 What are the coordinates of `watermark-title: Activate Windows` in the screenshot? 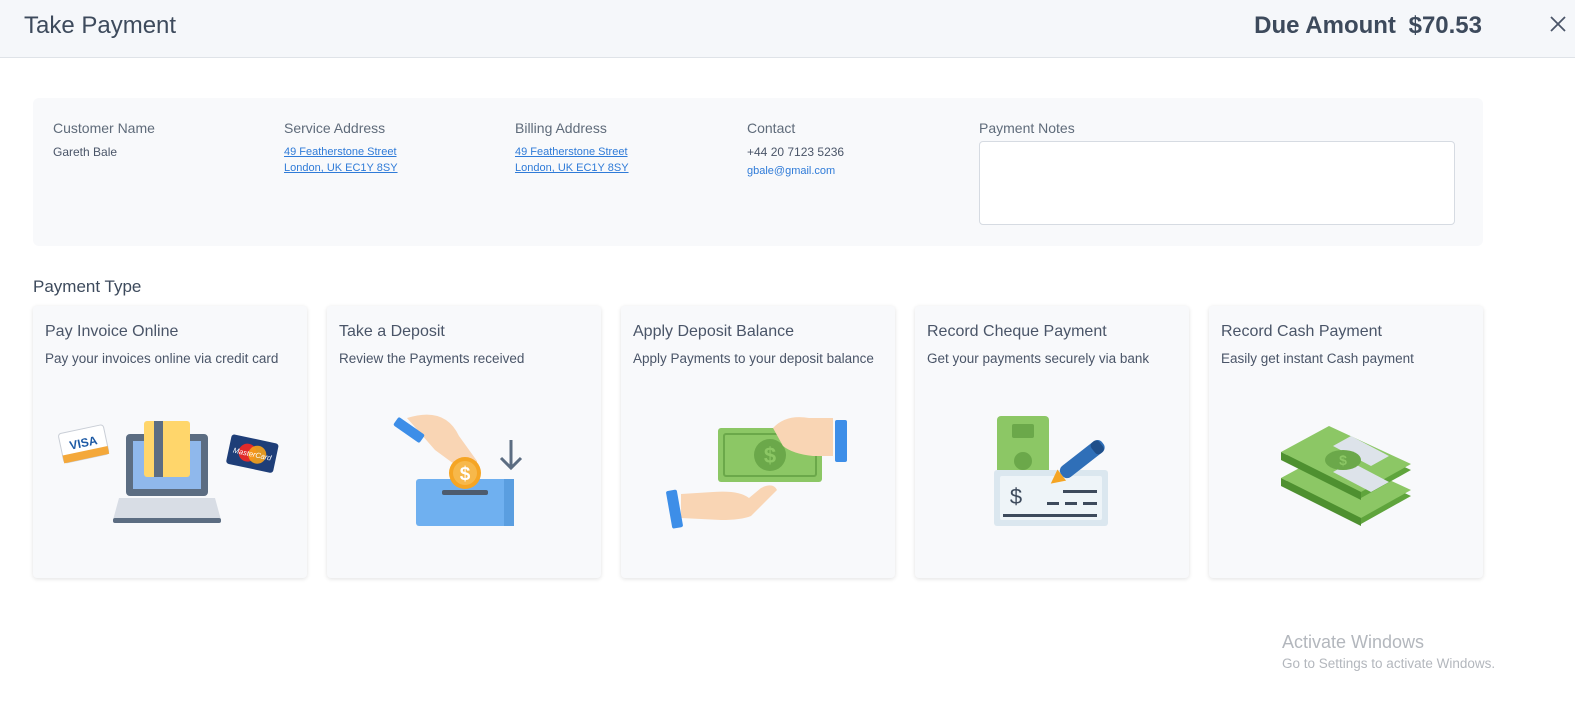 It's located at (1353, 642).